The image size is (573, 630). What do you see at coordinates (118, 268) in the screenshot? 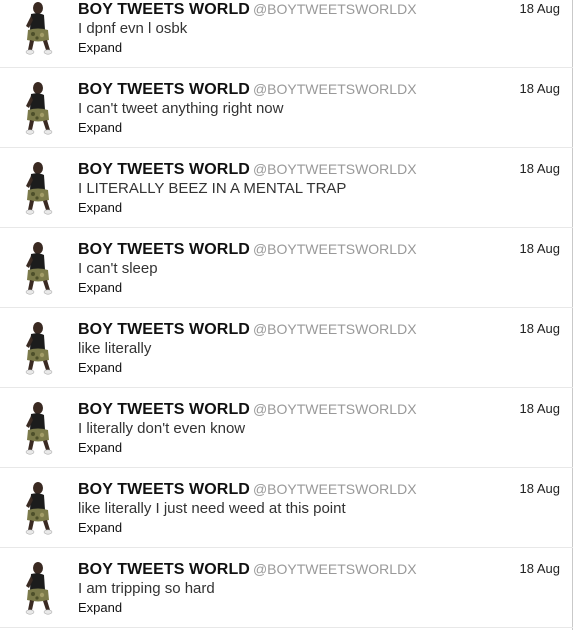
I see `tweet-text: I can't sleep` at bounding box center [118, 268].